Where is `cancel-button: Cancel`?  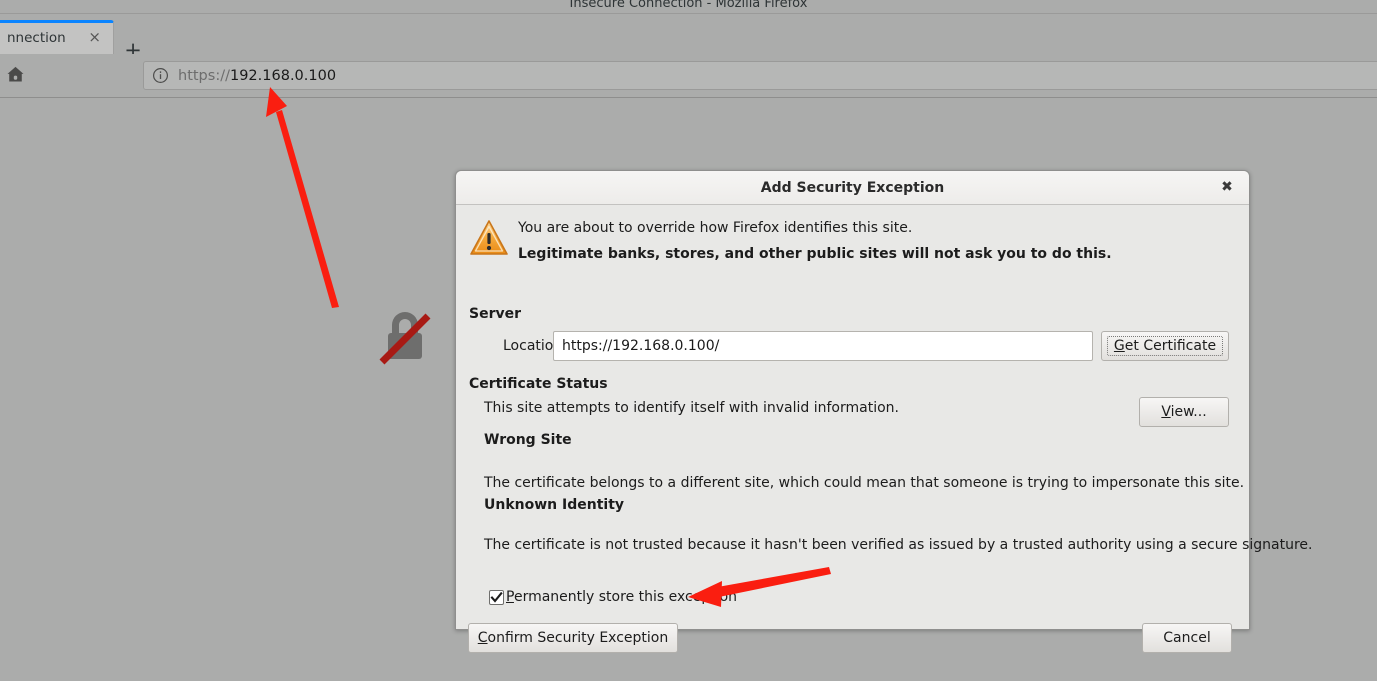 cancel-button: Cancel is located at coordinates (1187, 638).